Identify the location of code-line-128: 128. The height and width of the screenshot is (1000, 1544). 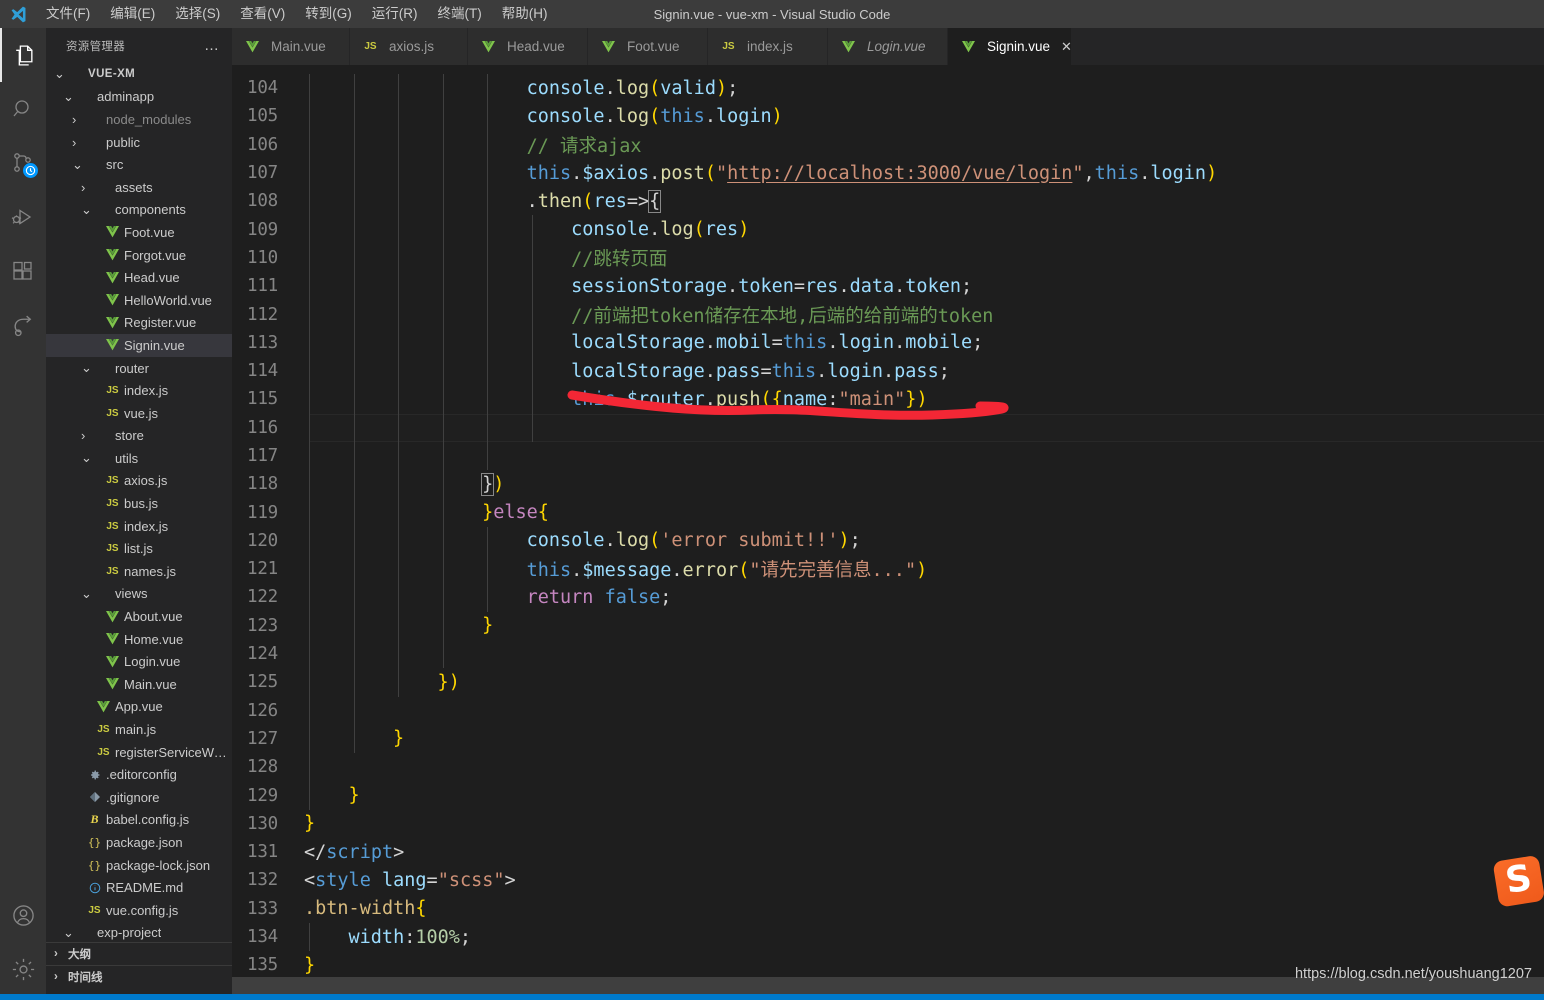
(888, 767).